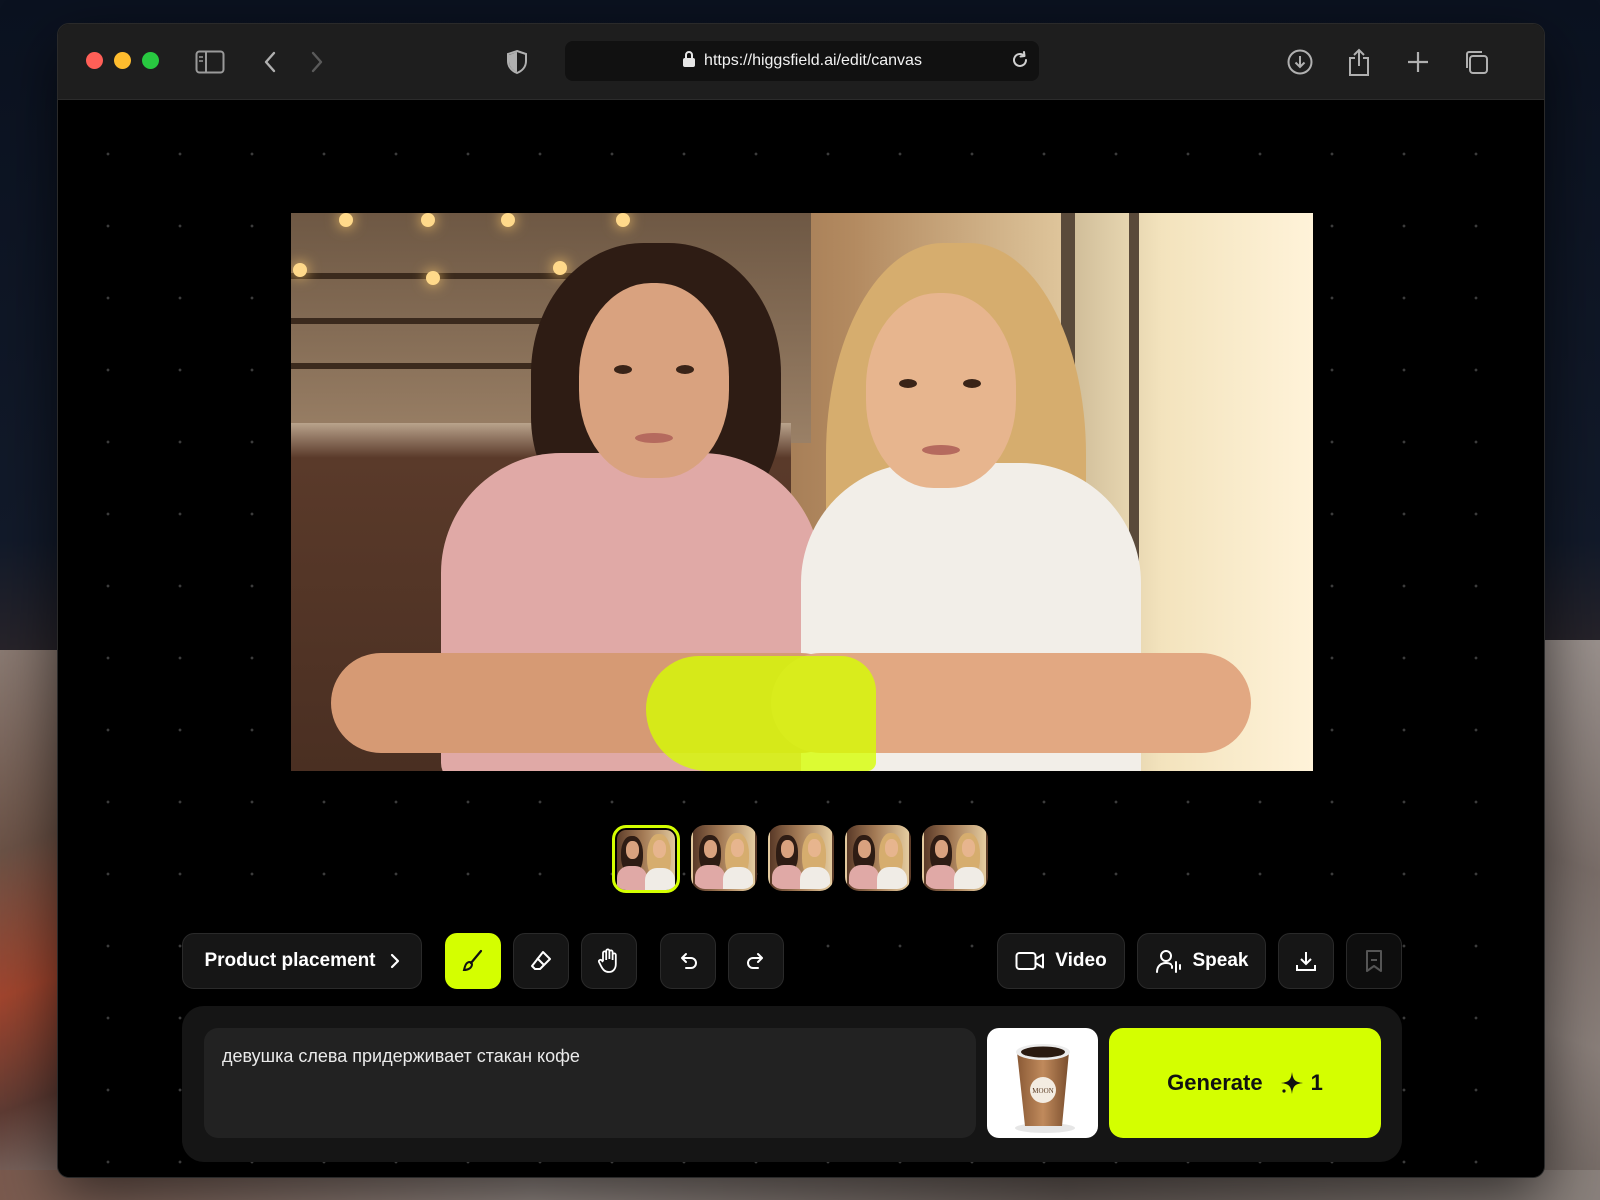 This screenshot has height=1200, width=1600. Describe the element at coordinates (1081, 960) in the screenshot. I see `video-label: Video` at that location.